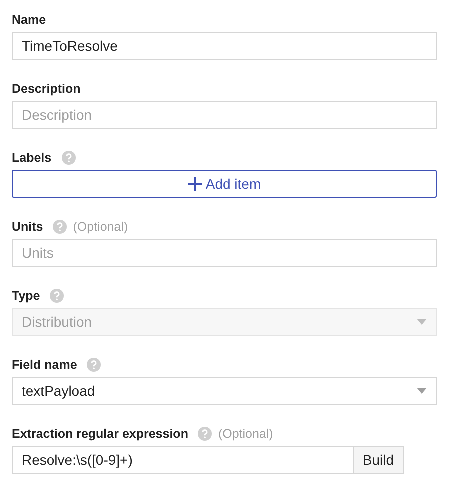  I want to click on field-label: Field name, so click(45, 365).